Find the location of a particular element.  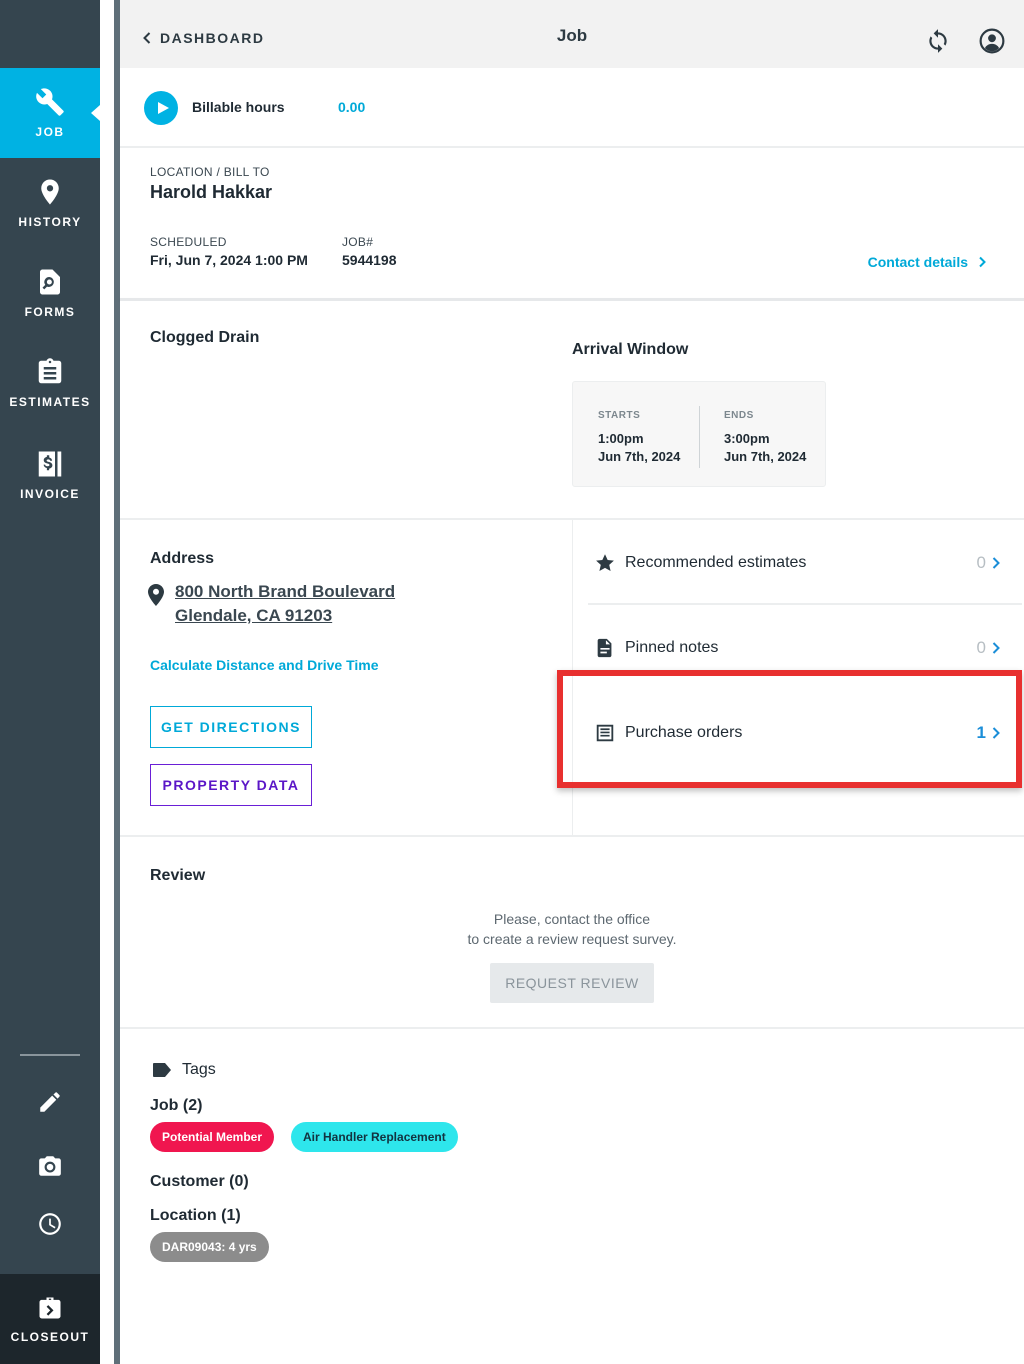

sidebar-item-label: JOB is located at coordinates (50, 132).